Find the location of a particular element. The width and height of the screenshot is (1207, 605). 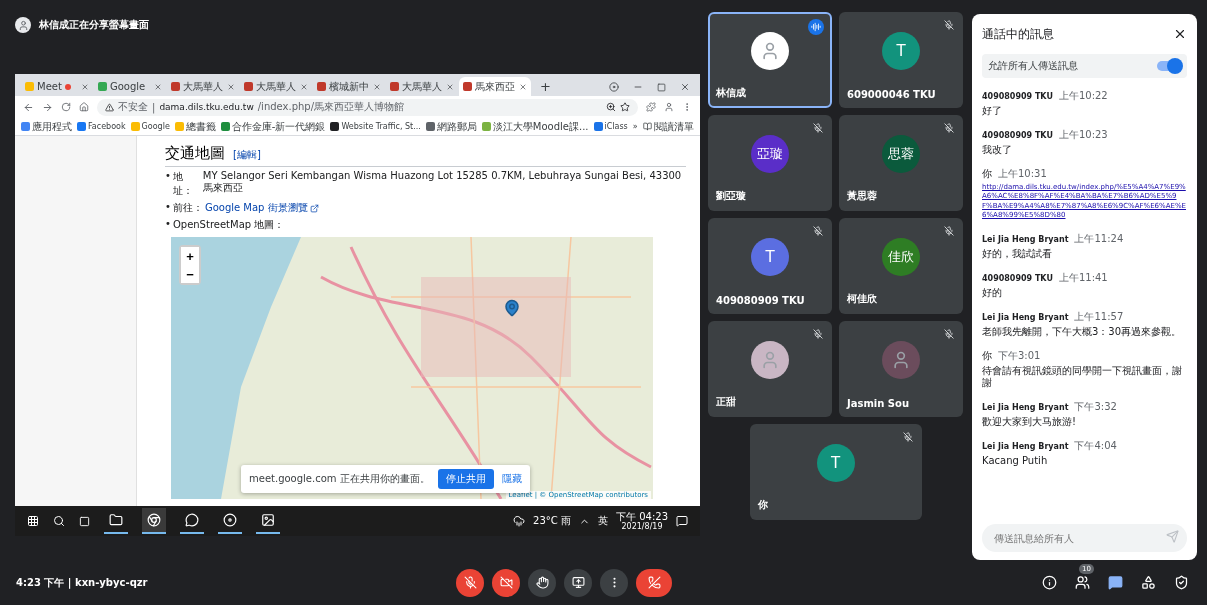

close-button is located at coordinates (1180, 34).